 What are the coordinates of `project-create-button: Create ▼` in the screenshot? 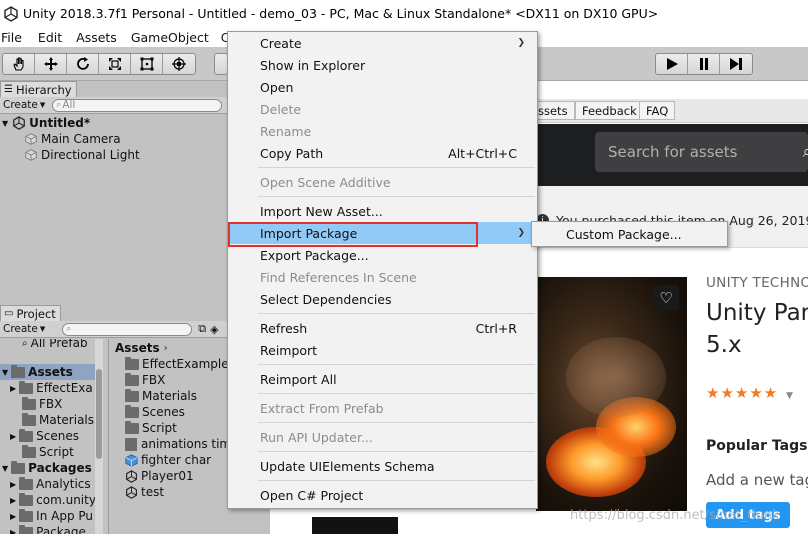 It's located at (24, 329).